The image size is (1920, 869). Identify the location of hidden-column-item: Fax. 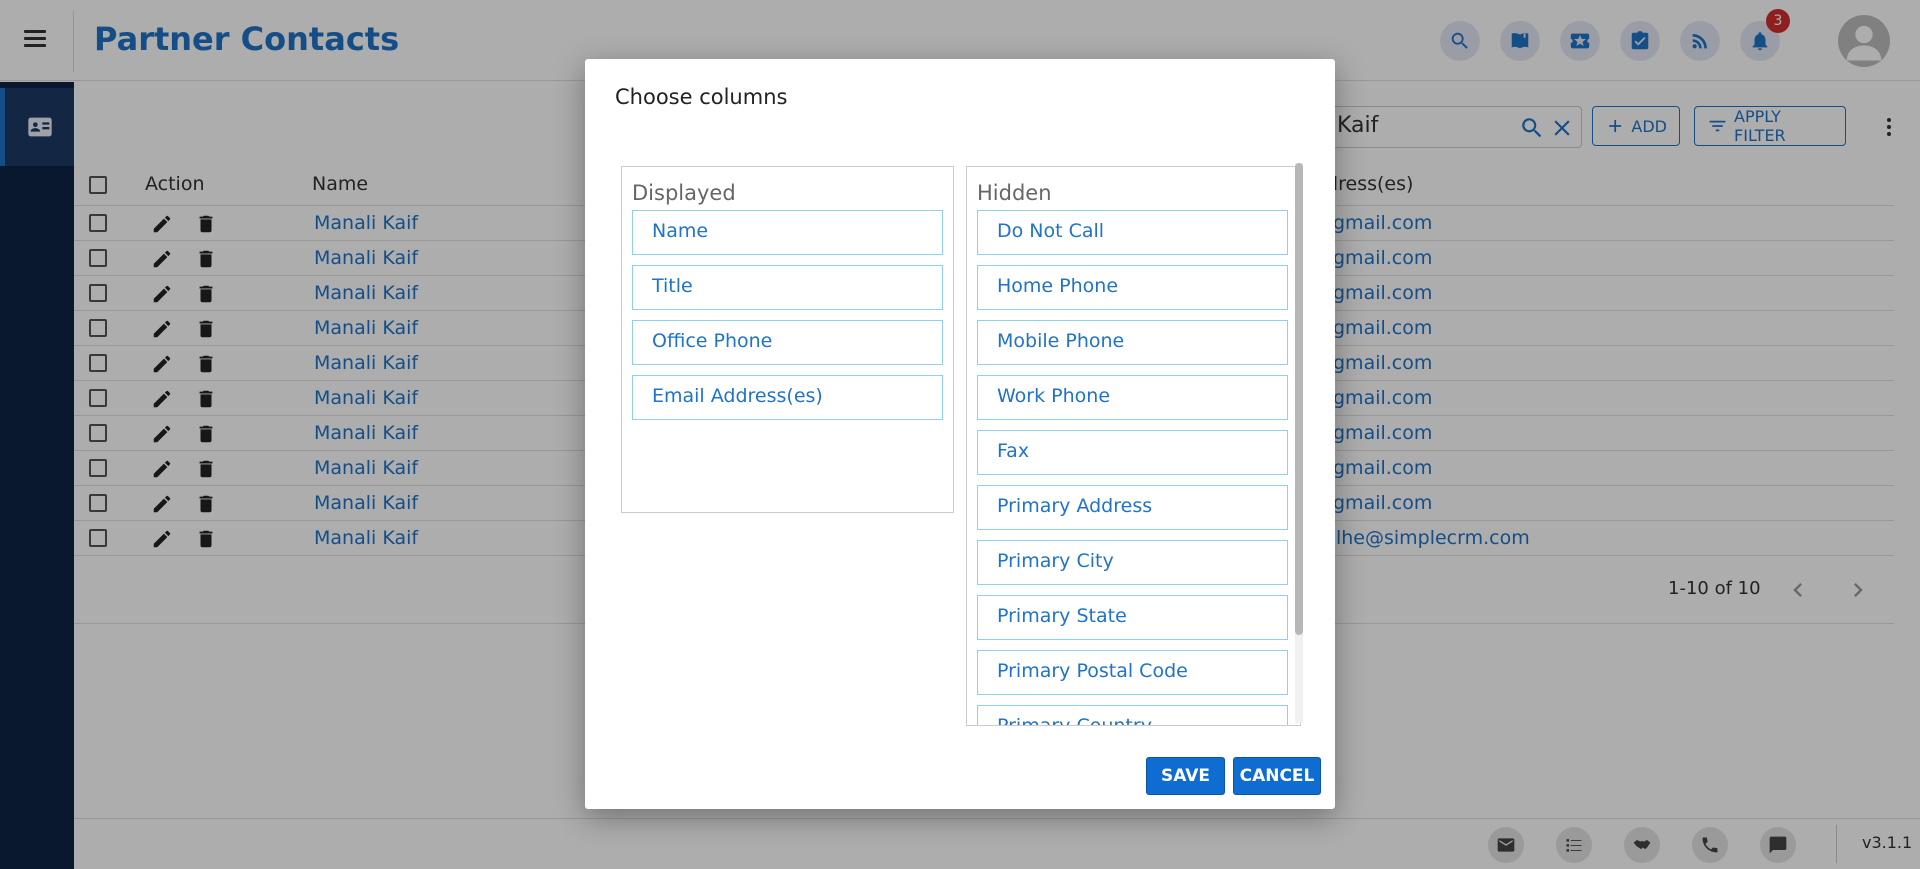
(1132, 452).